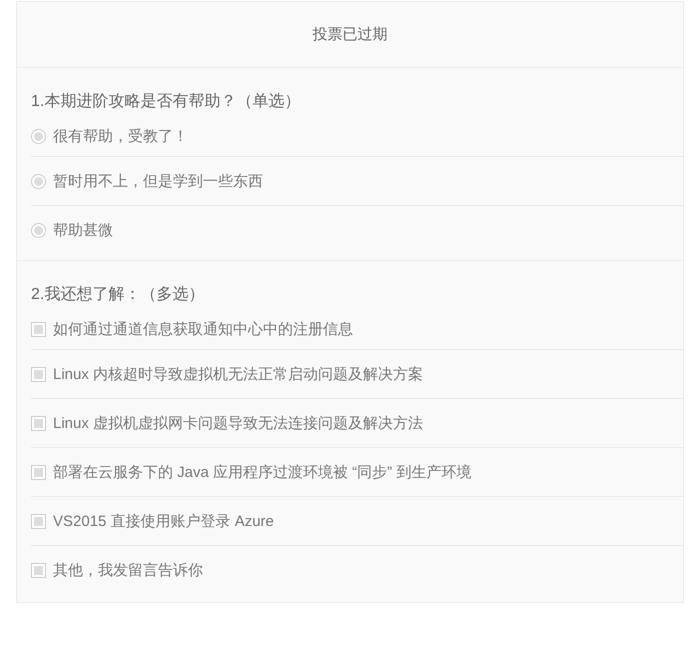 Image resolution: width=689 pixels, height=652 pixels. What do you see at coordinates (166, 102) in the screenshot?
I see `question-title: 1.本期进阶攻略是否有帮助？（单选）` at bounding box center [166, 102].